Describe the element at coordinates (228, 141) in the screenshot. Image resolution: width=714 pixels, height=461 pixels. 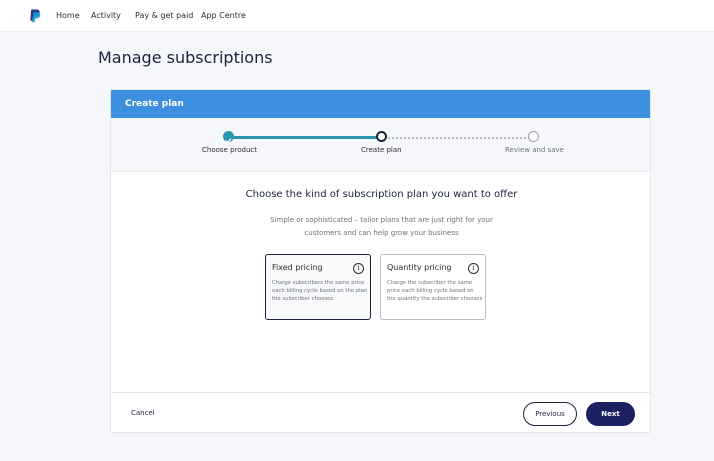
I see `checkmark-icon` at that location.